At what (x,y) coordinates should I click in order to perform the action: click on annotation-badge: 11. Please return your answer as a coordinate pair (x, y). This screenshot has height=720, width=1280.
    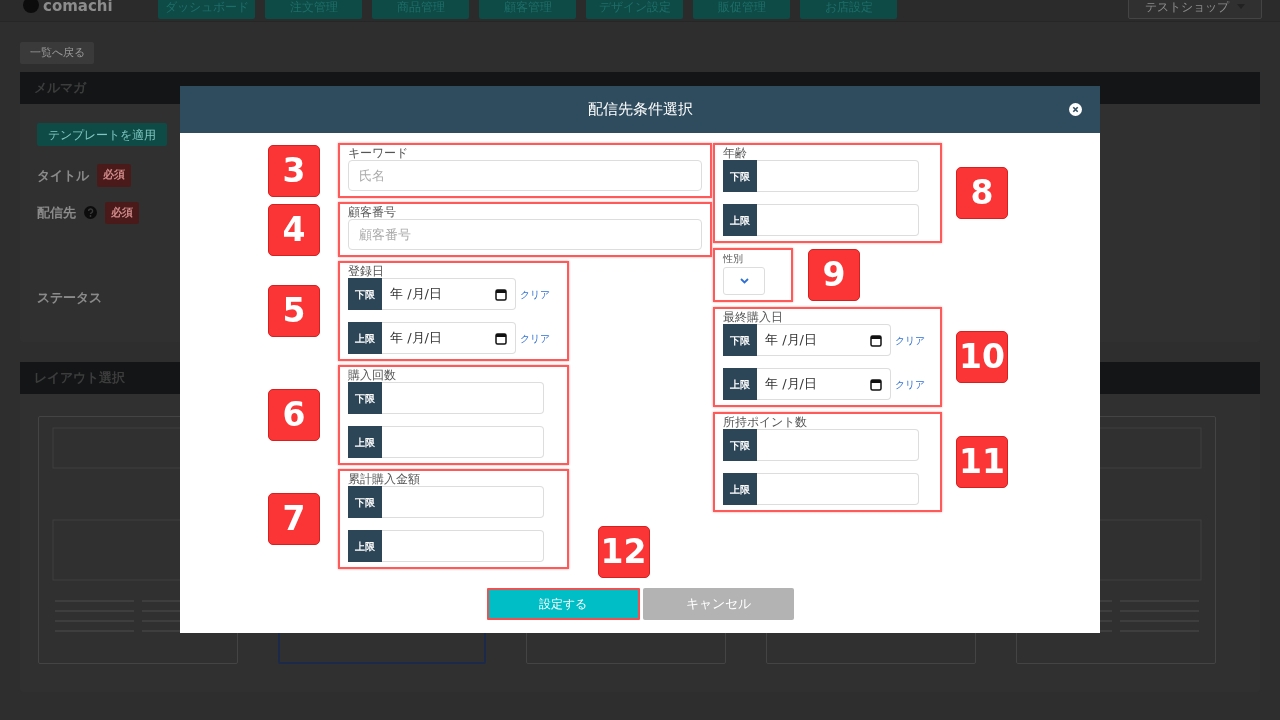
    Looking at the image, I should click on (982, 462).